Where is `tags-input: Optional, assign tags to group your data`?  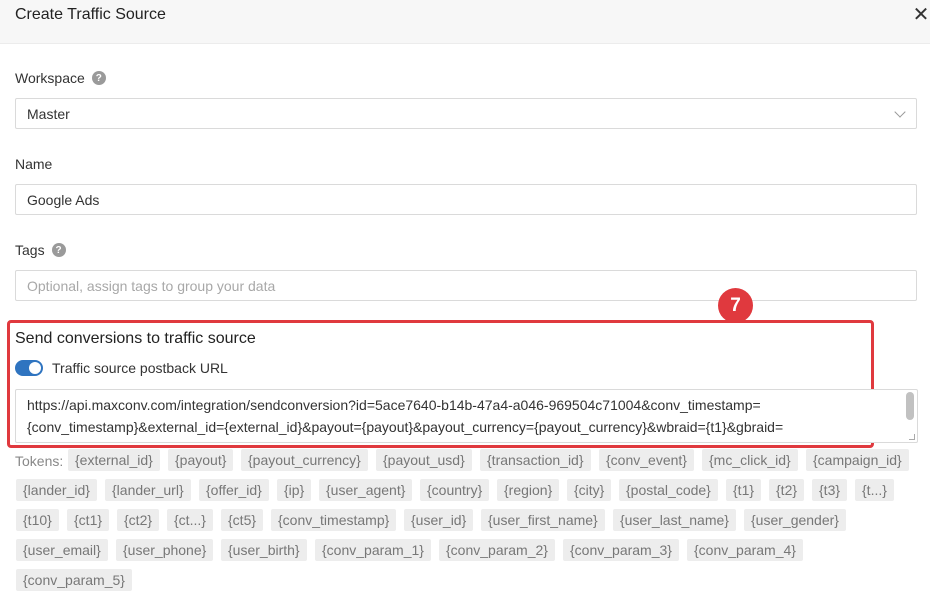 tags-input: Optional, assign tags to group your data is located at coordinates (466, 285).